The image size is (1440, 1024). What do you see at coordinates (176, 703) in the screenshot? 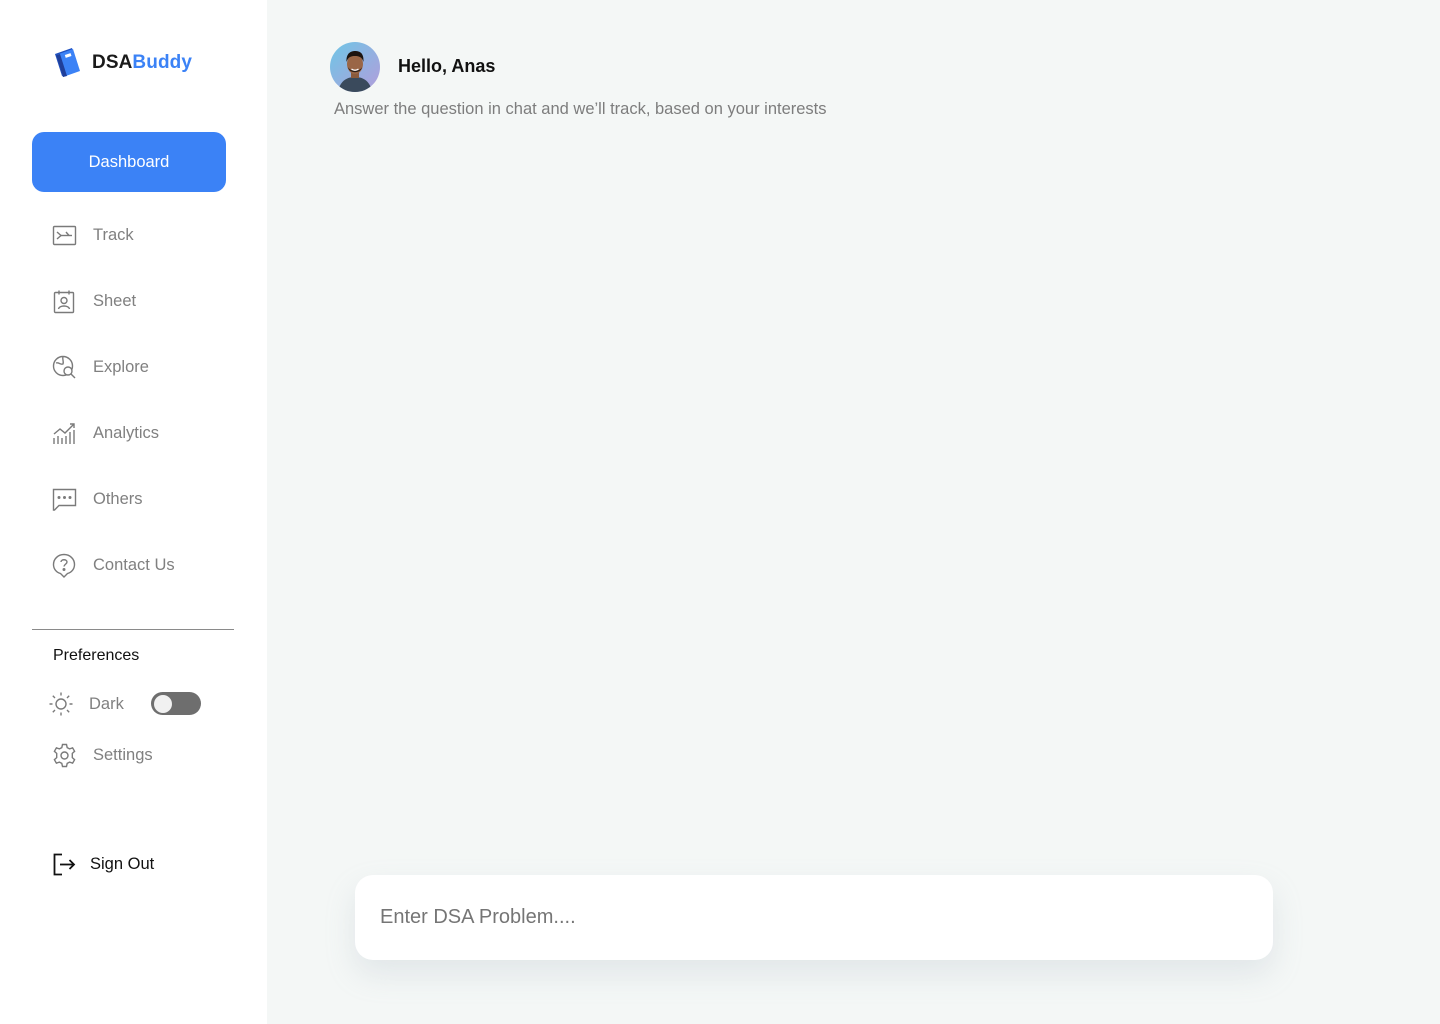
I see `dark-mode-toggle` at bounding box center [176, 703].